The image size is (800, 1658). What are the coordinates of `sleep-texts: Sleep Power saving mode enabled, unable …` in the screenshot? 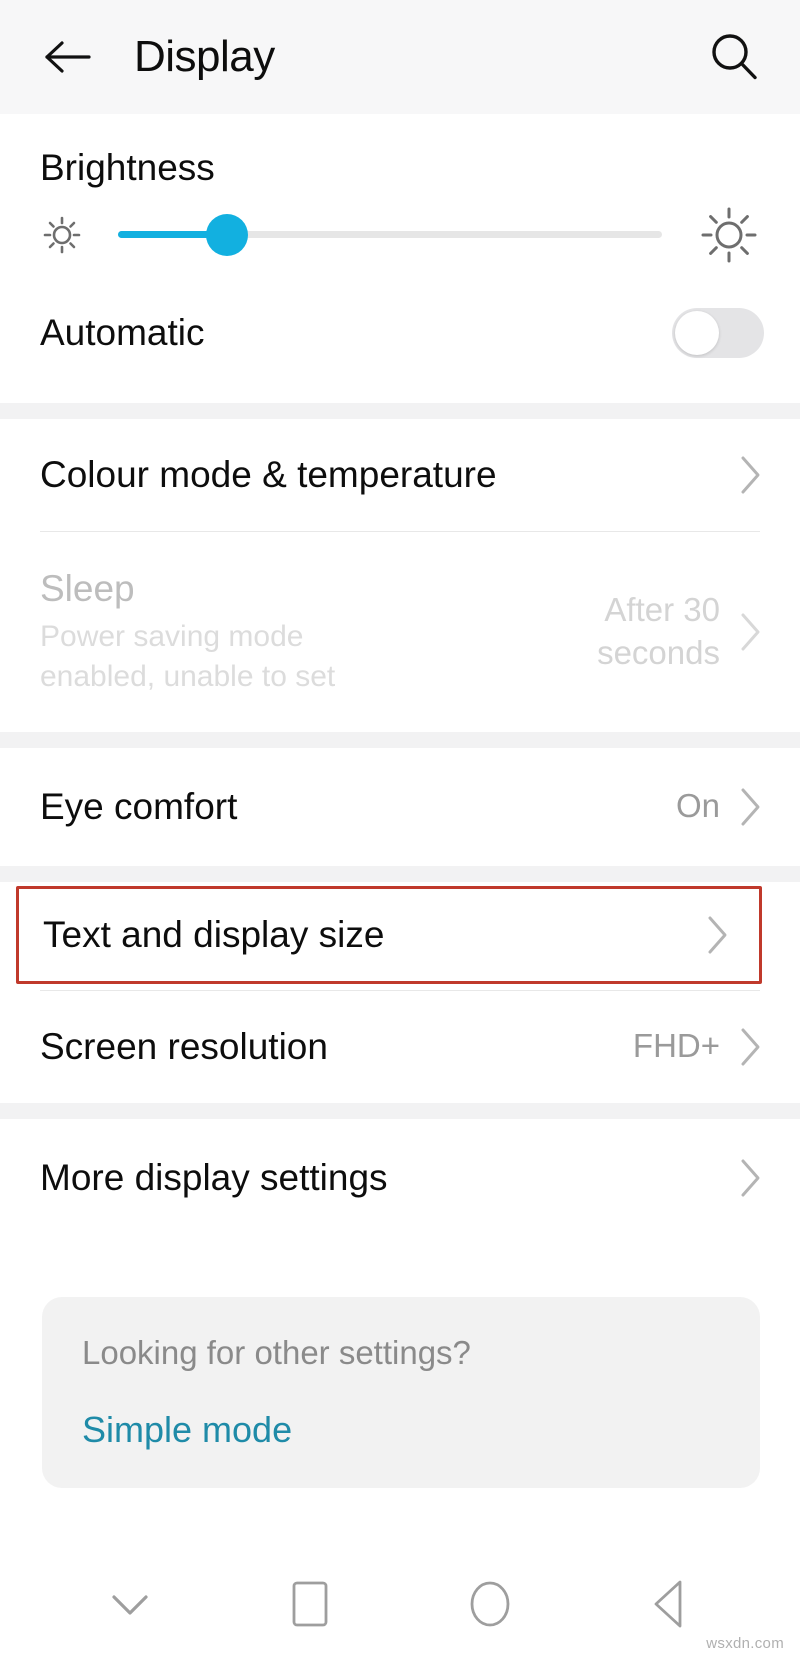 It's located at (287, 631).